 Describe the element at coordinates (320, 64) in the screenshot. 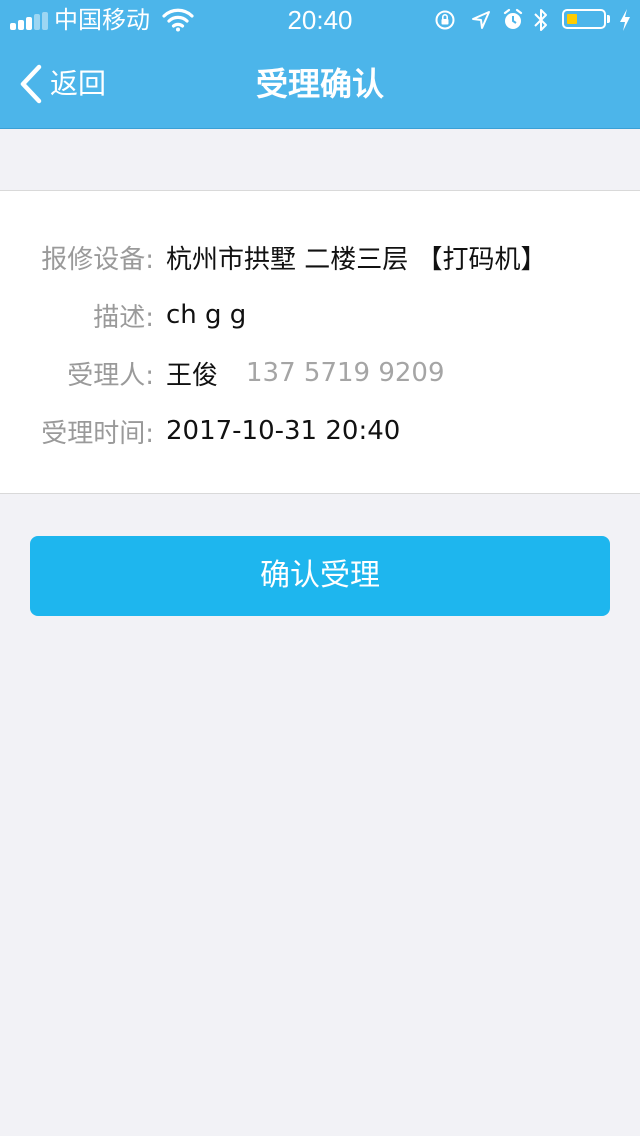

I see `header: 中国移动 20:40 返回 受理确认` at that location.